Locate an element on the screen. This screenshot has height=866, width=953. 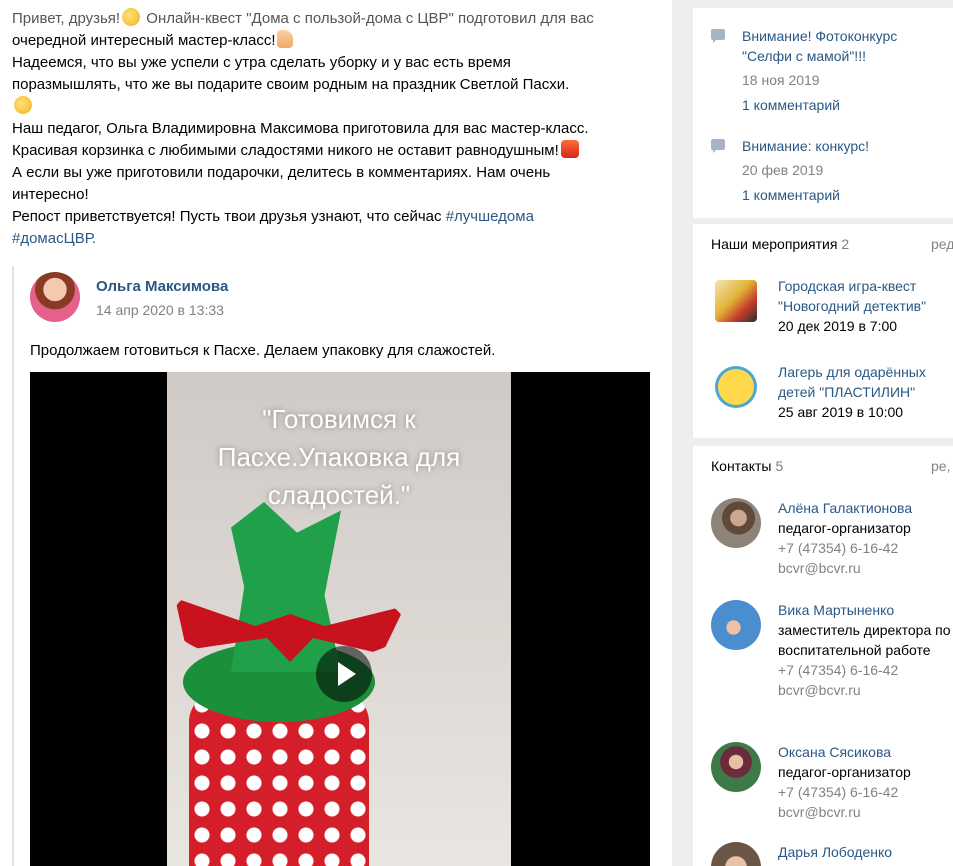
events-header-title: Наши мероприятия is located at coordinates (774, 244).